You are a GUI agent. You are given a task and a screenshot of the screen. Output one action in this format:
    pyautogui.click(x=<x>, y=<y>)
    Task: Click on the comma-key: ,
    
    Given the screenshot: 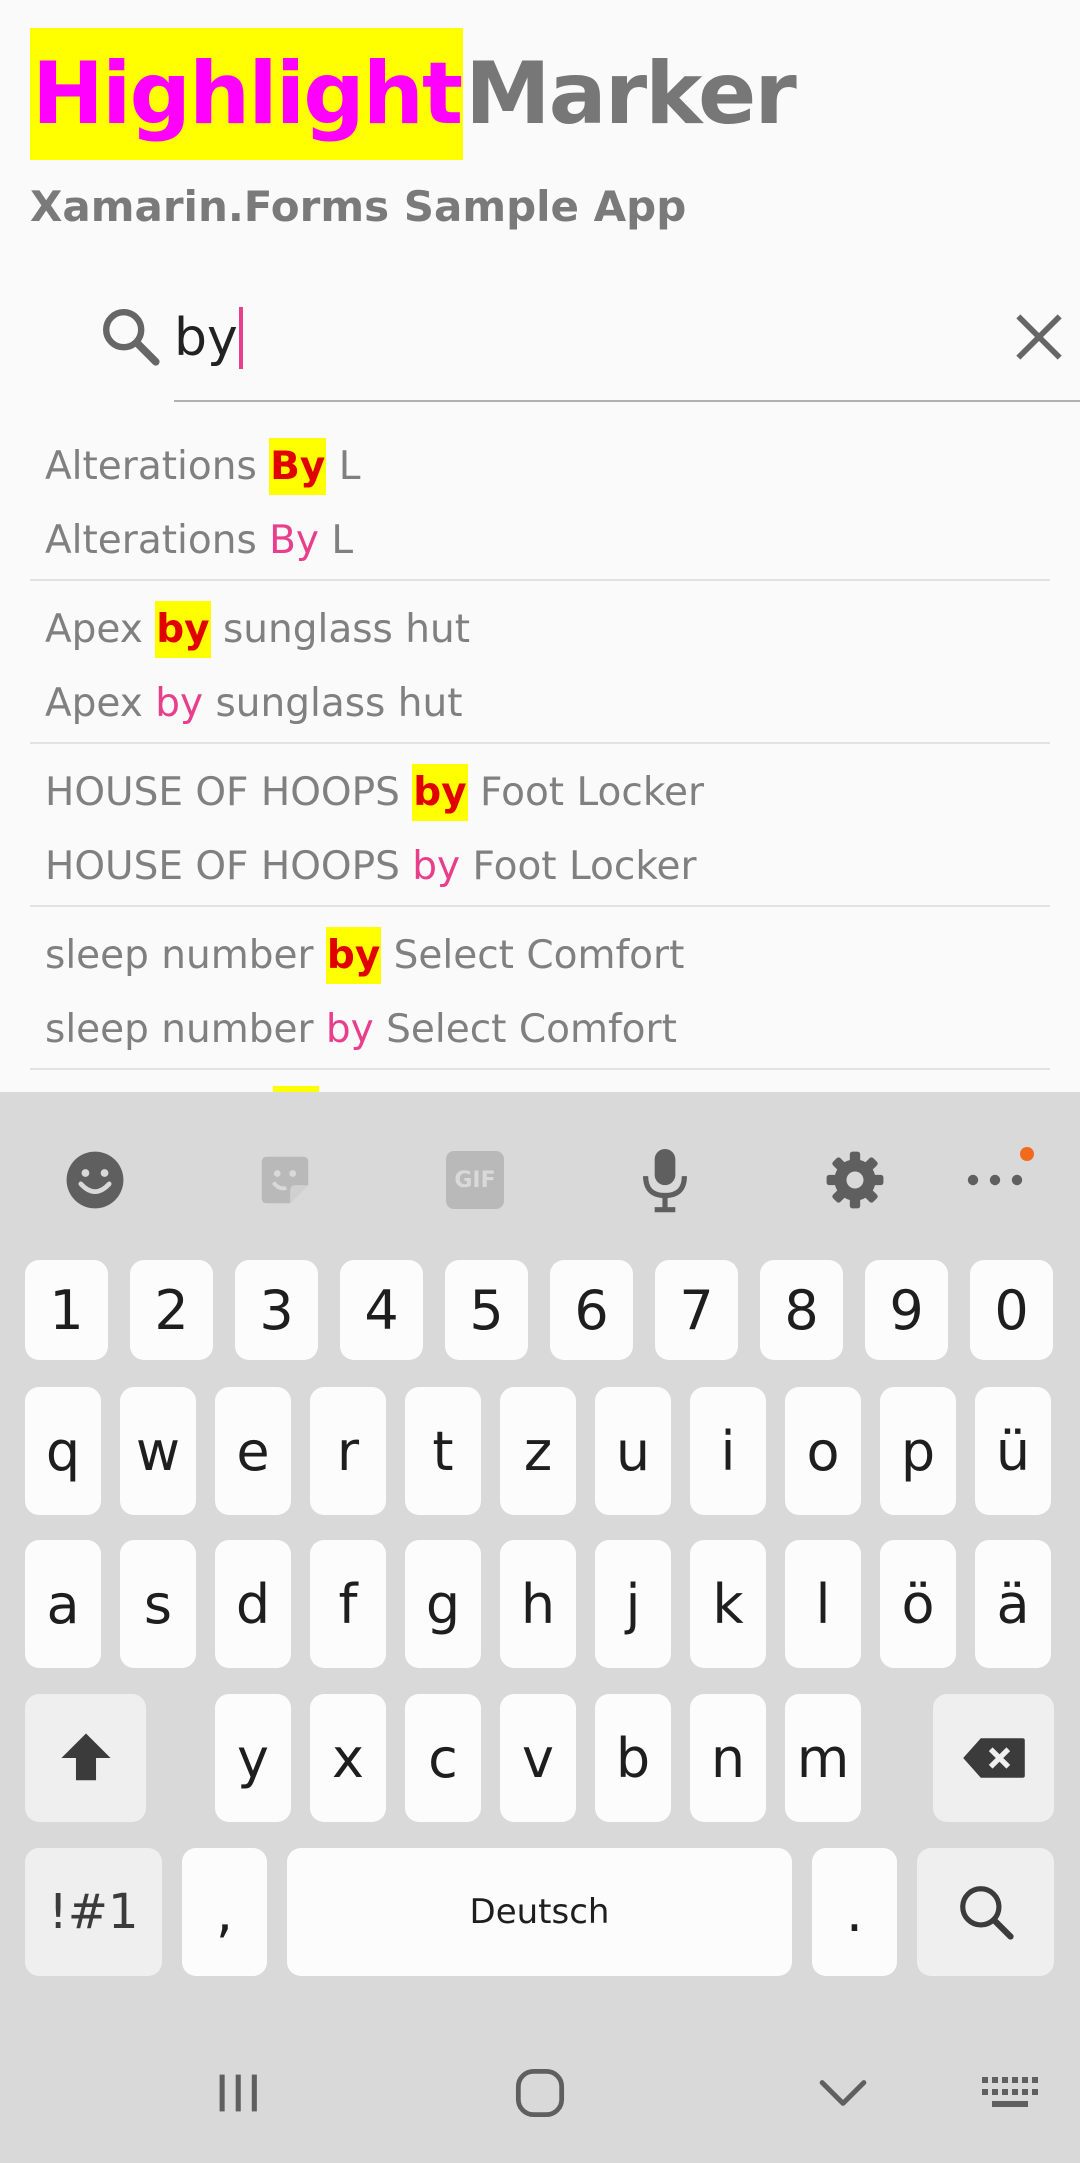 What is the action you would take?
    pyautogui.click(x=224, y=1912)
    